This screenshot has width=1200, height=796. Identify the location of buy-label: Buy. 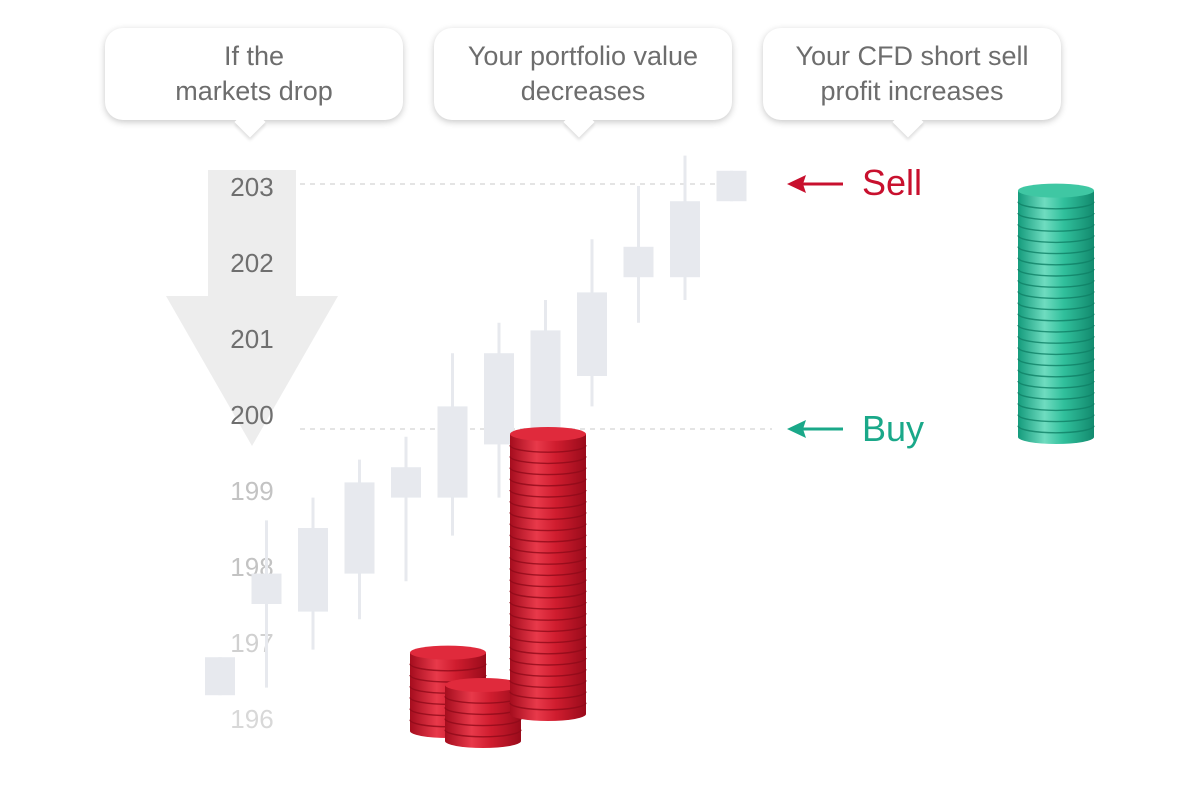
(893, 428).